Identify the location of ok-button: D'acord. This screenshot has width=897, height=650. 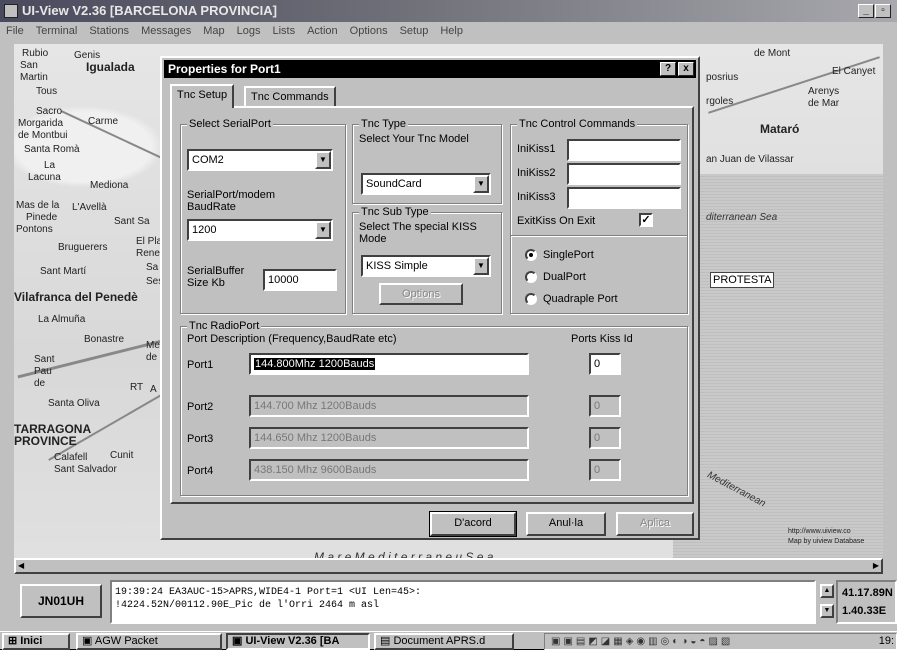
(473, 524).